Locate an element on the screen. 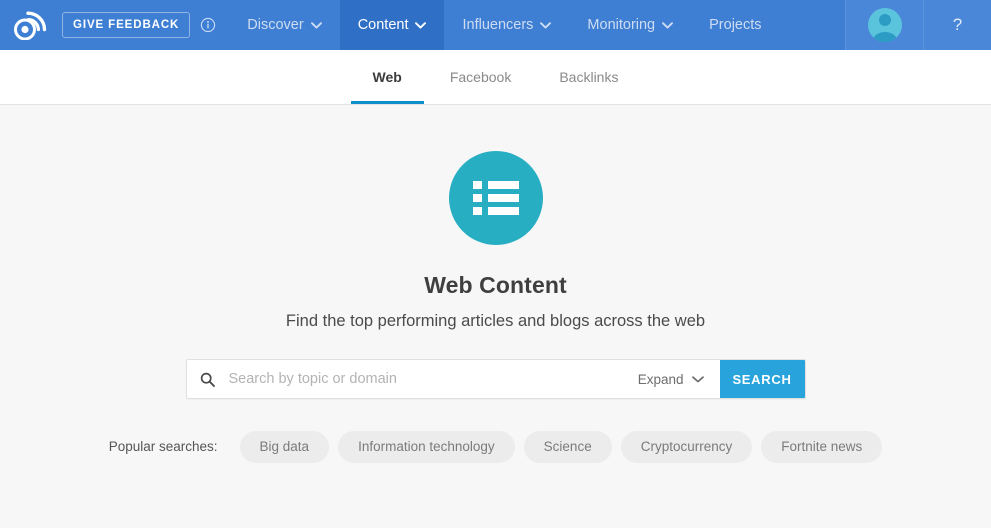 This screenshot has height=528, width=991. popular-chip-fortnite-news: Fortnite news is located at coordinates (822, 447).